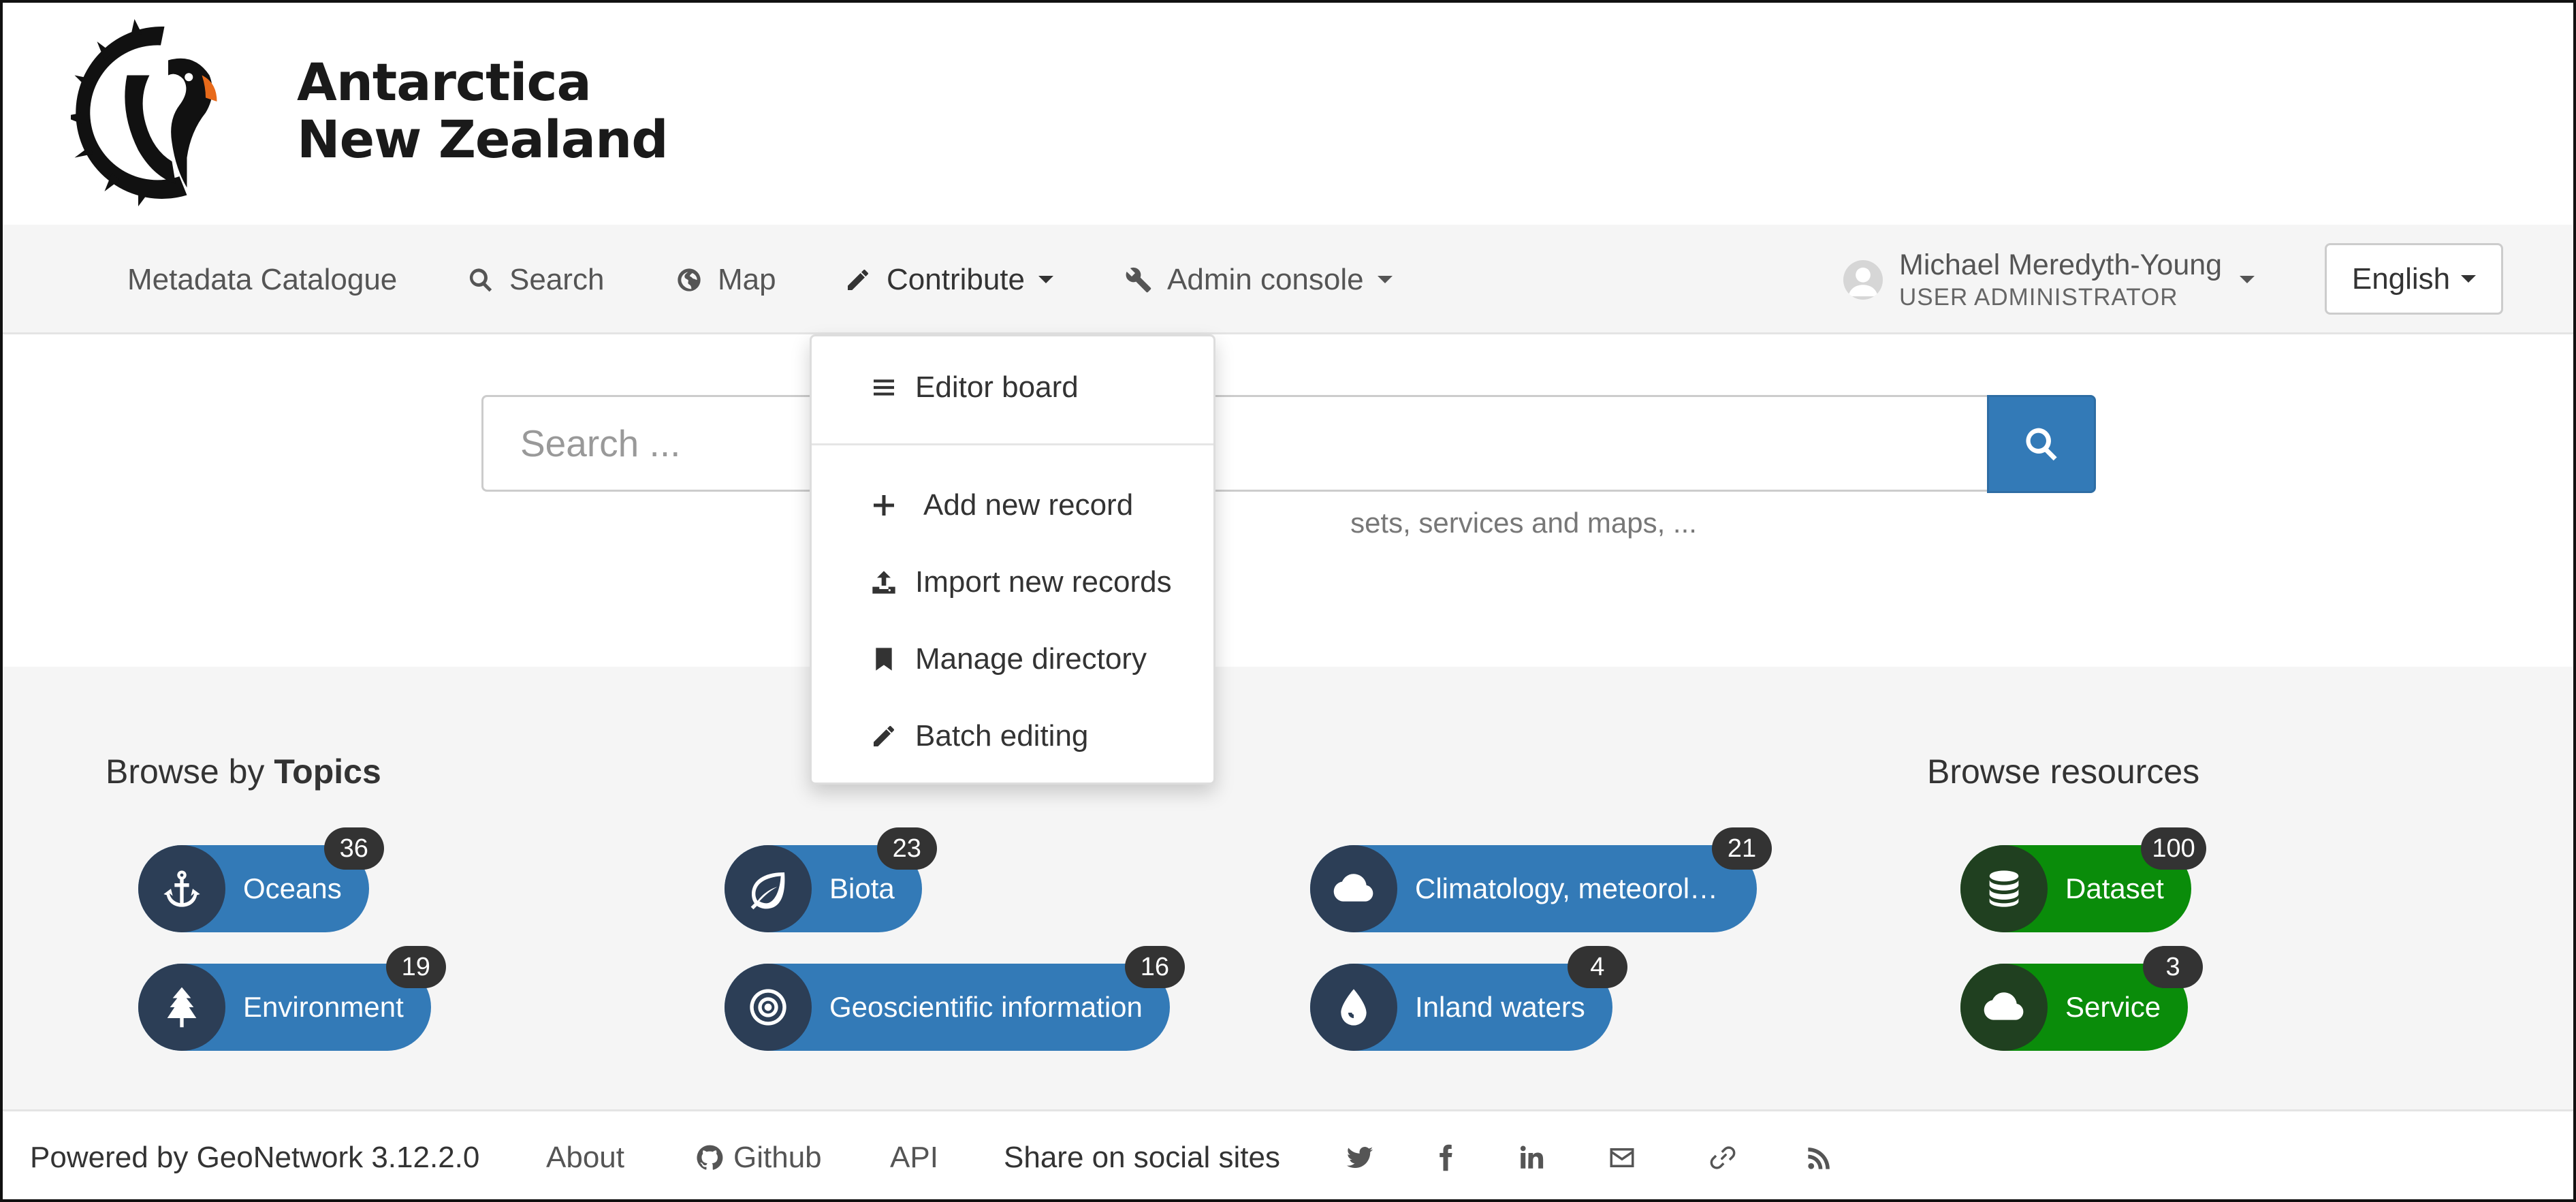 This screenshot has height=1202, width=2576. What do you see at coordinates (2038, 297) in the screenshot?
I see `user-role: USER ADMINISTRATOR` at bounding box center [2038, 297].